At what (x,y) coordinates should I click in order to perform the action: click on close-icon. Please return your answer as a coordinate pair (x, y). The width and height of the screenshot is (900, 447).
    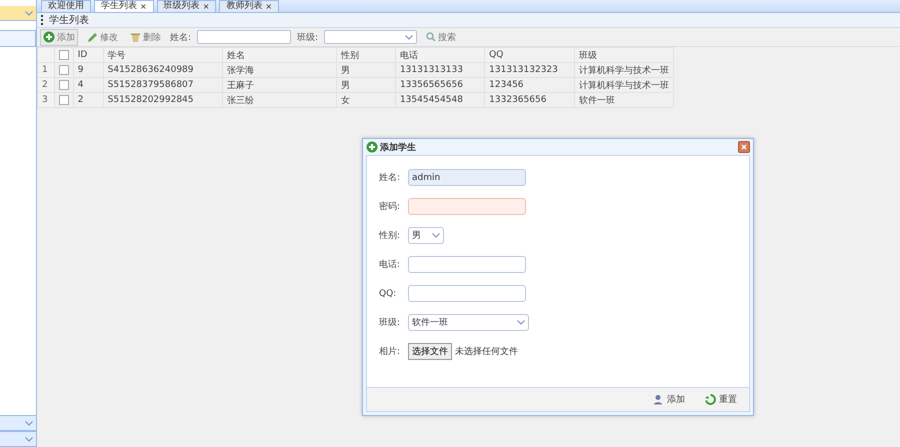
    Looking at the image, I should click on (744, 147).